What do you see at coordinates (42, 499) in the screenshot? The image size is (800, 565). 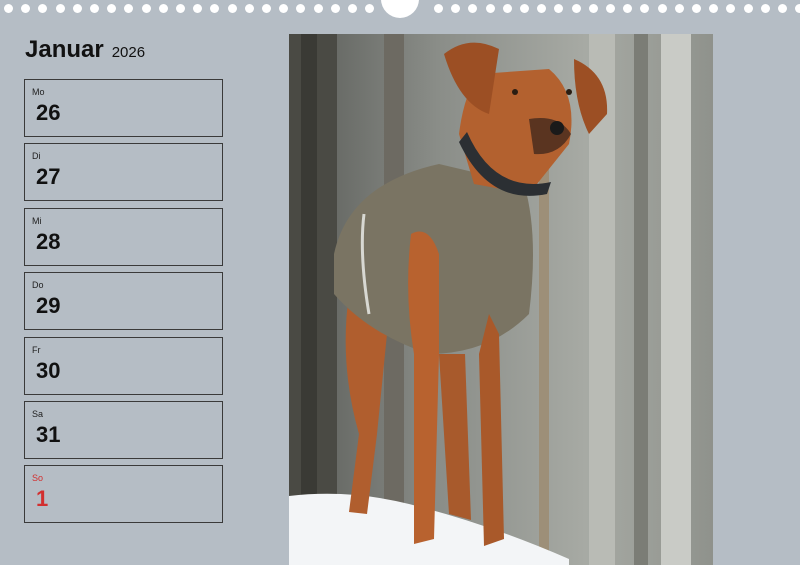 I see `day-number: 1` at bounding box center [42, 499].